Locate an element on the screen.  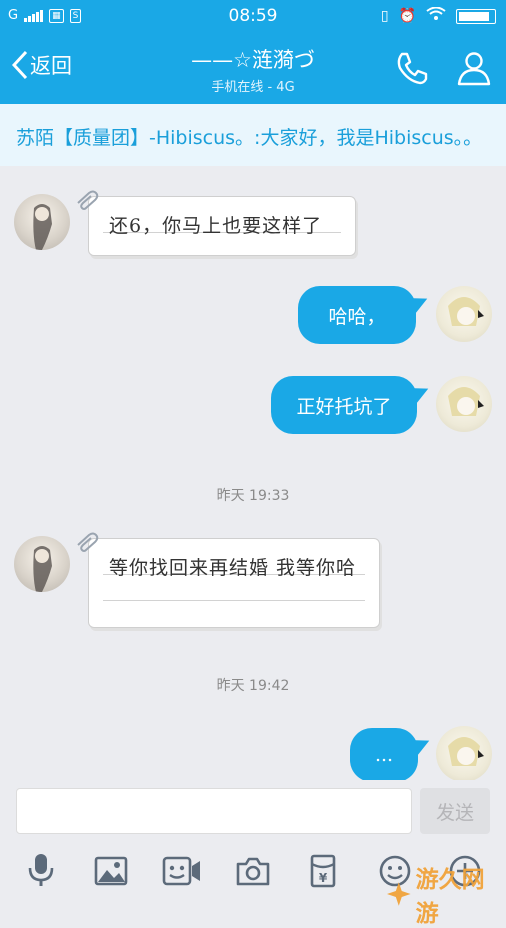
site-watermark: 游久网游 is located at coordinates (446, 894).